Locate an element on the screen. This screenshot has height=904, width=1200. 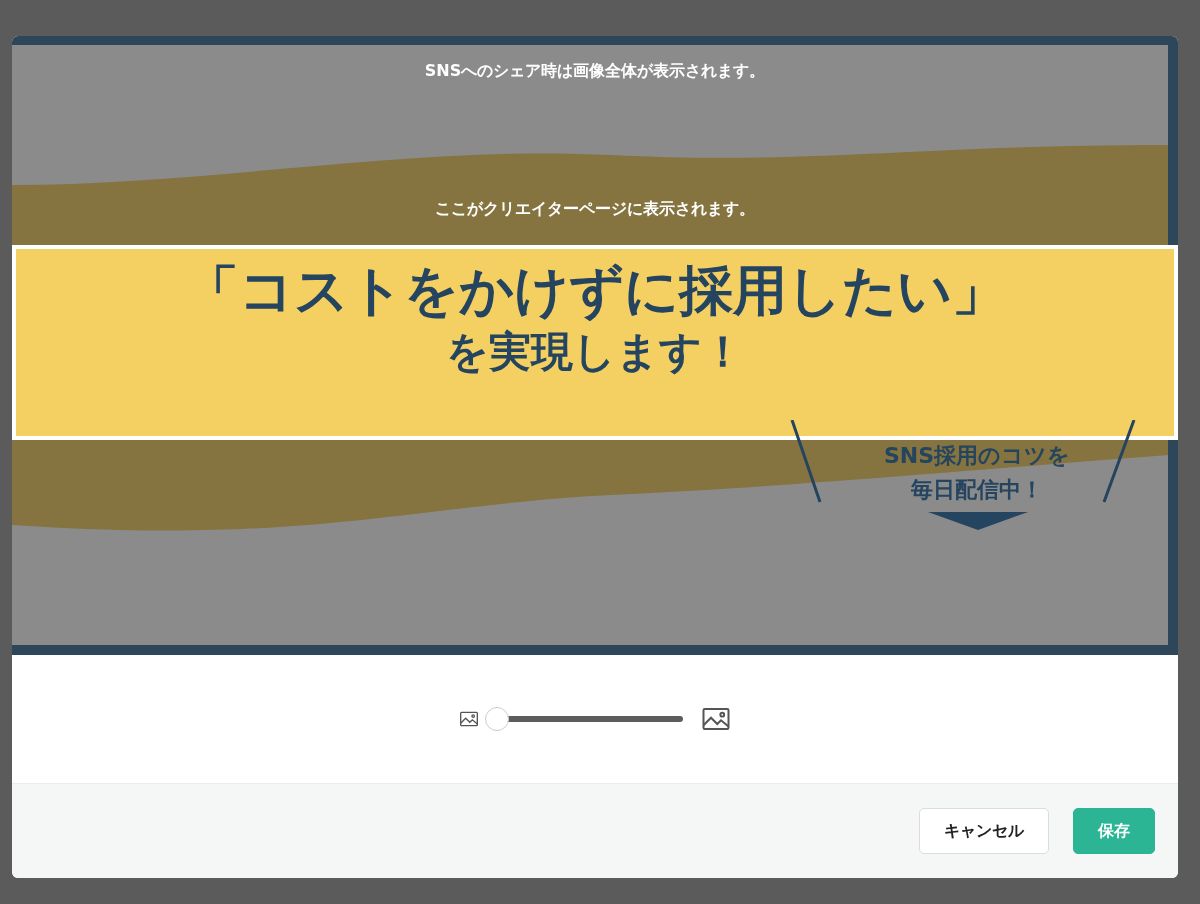
cancel-button: キャンセル is located at coordinates (984, 831).